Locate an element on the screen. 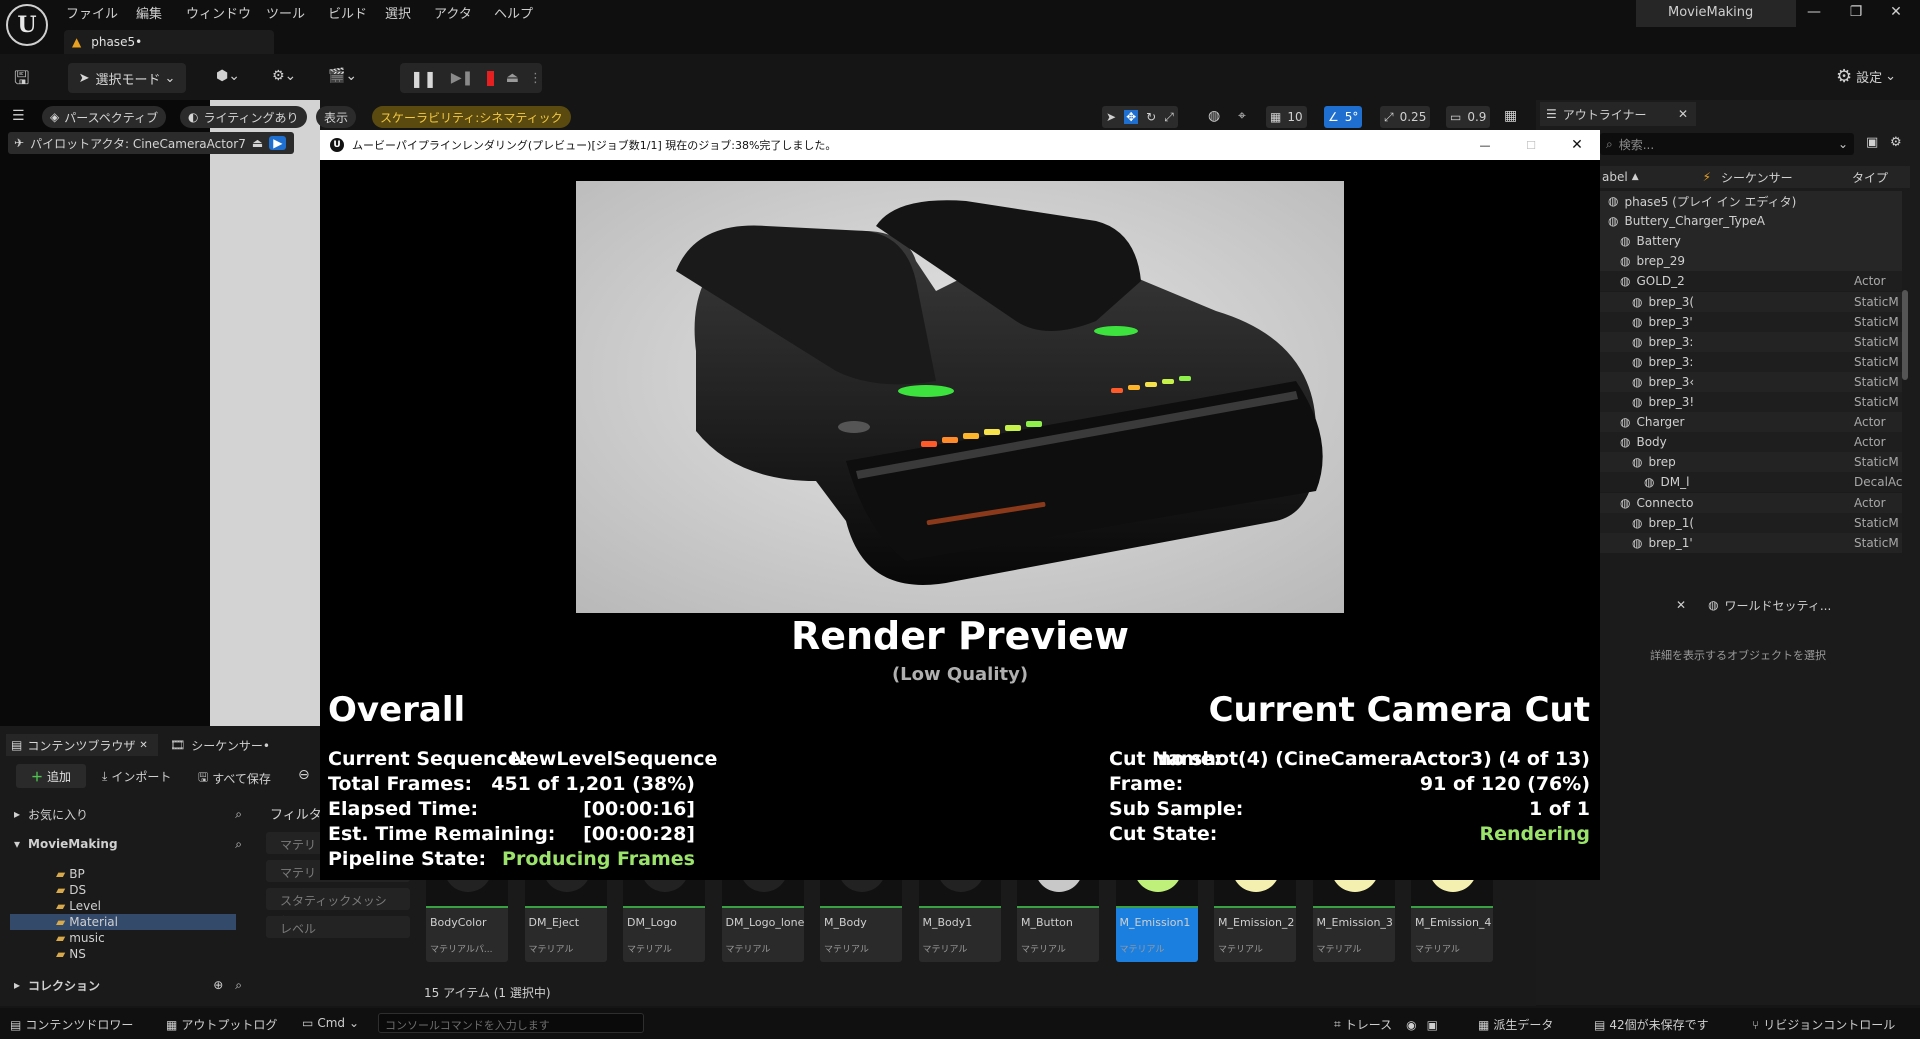 The height and width of the screenshot is (1039, 1920). maximize-icon: ☐ is located at coordinates (1531, 145).